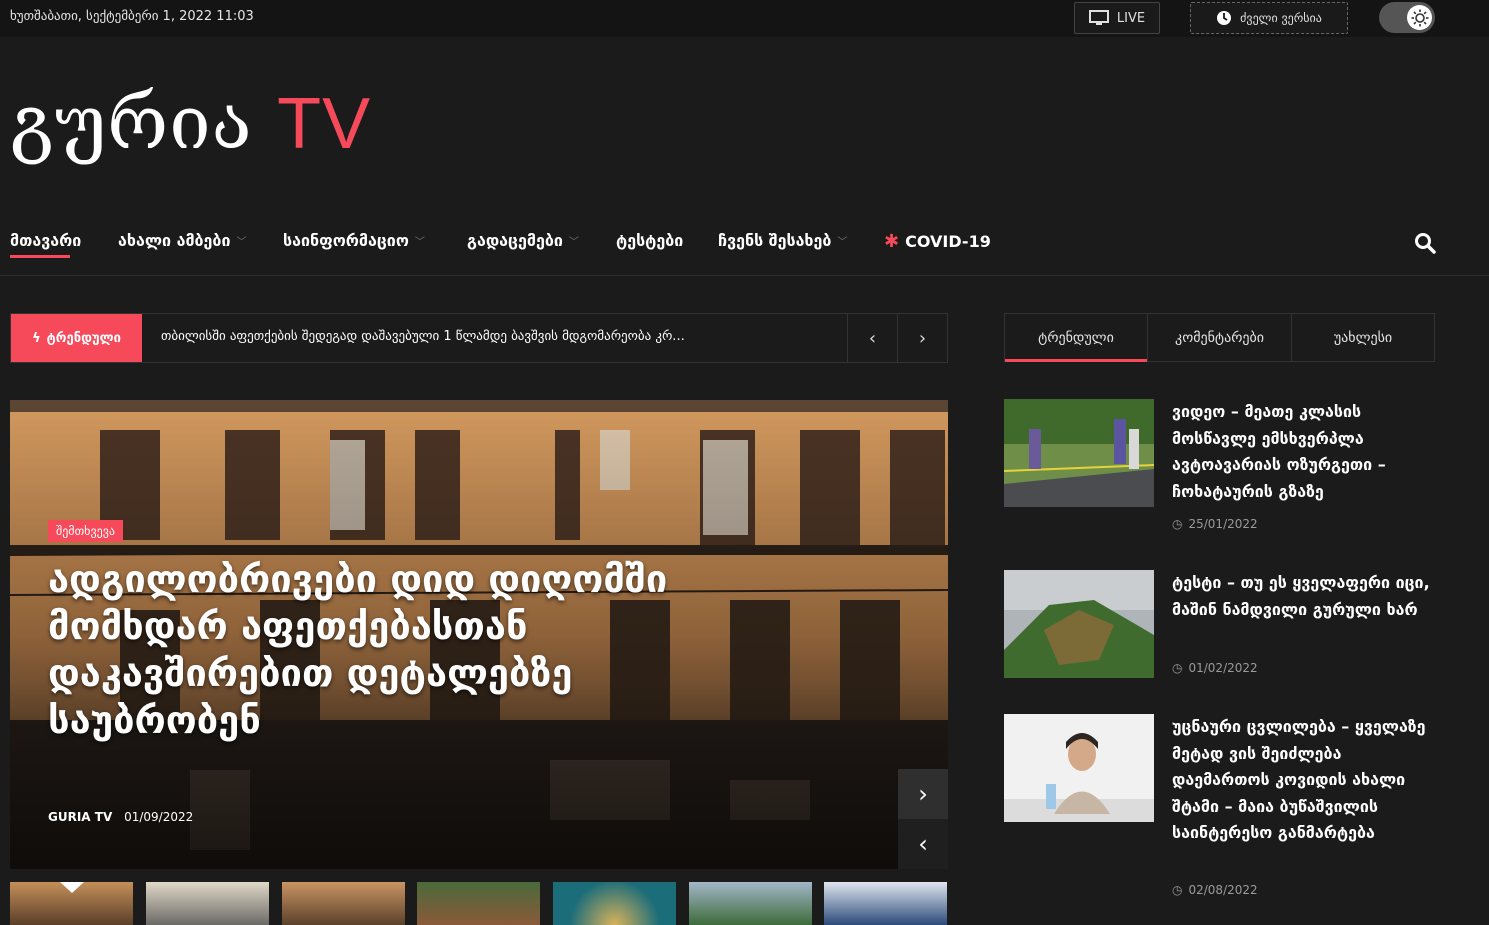 The width and height of the screenshot is (1489, 925). I want to click on nav-label: ტესტები, so click(650, 240).